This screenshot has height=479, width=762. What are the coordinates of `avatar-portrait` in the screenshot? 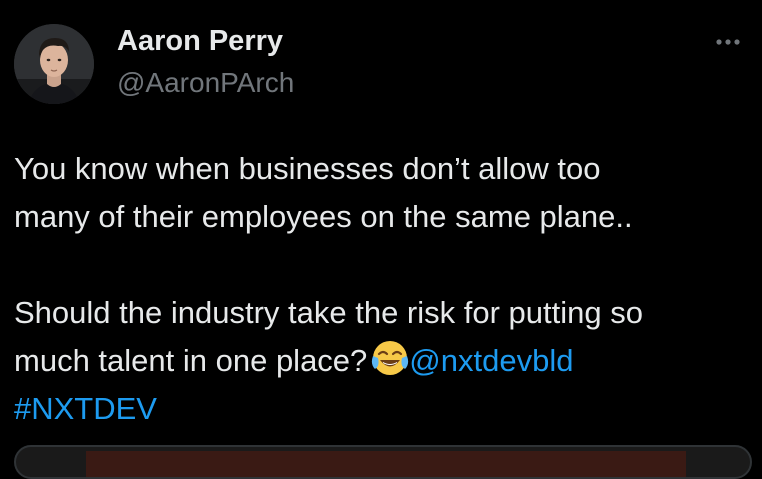 It's located at (54, 64).